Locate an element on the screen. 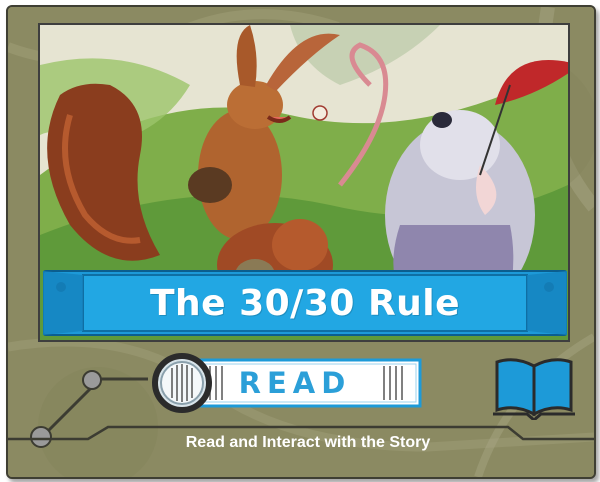 This screenshot has width=600, height=482. title-banner: The 30/30 Rule is located at coordinates (305, 303).